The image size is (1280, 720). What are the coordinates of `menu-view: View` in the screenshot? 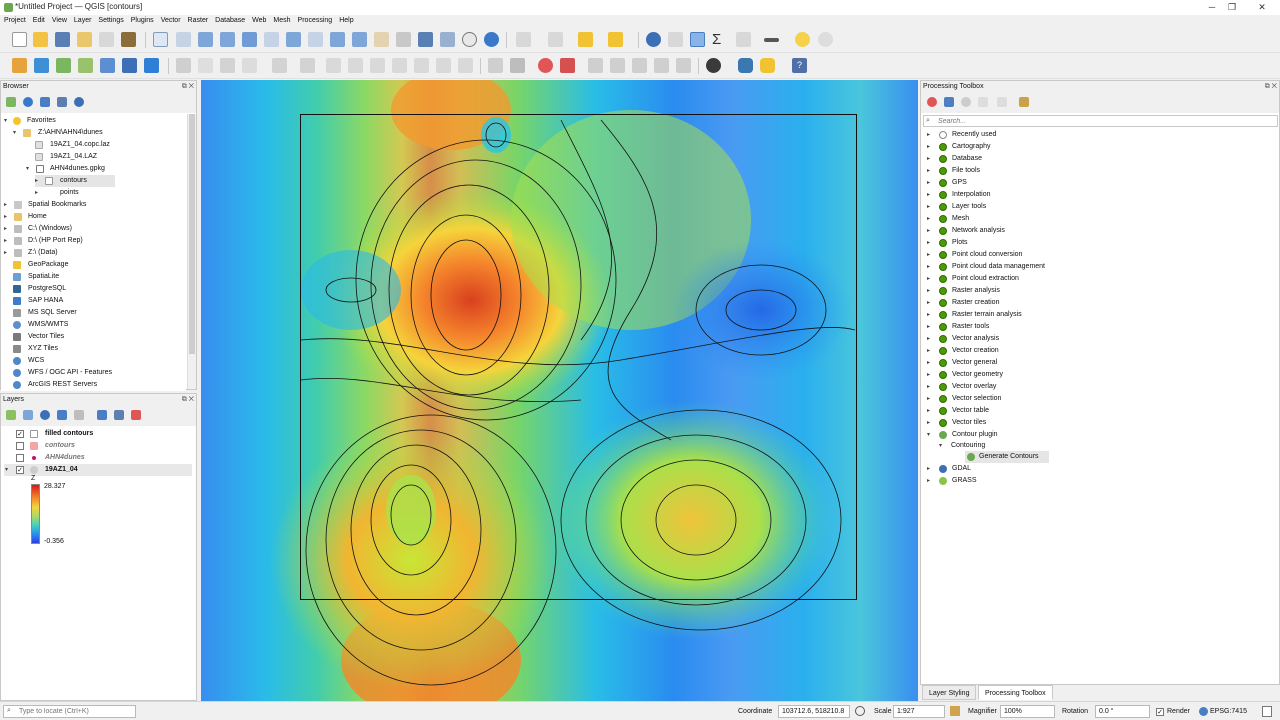 It's located at (59, 19).